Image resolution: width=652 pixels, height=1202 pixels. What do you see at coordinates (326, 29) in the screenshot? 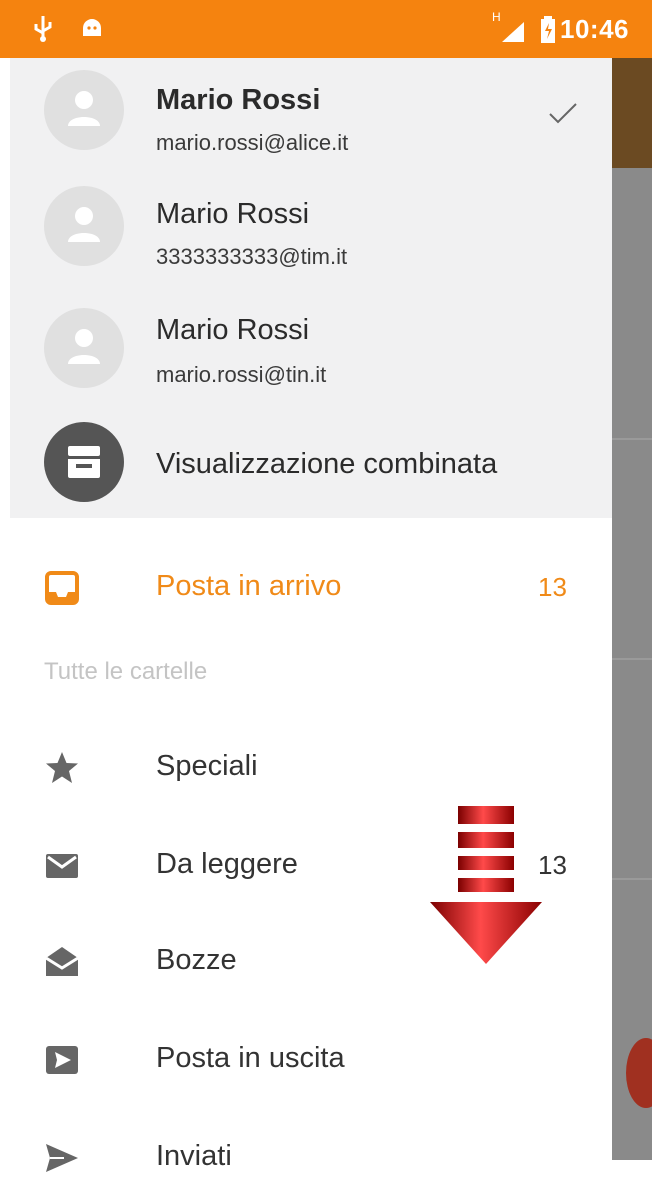
I see `status-bar: H 10:46` at bounding box center [326, 29].